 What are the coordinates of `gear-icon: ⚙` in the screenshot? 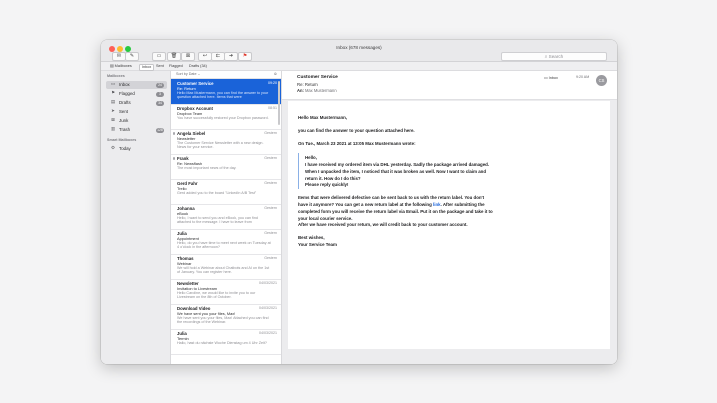 It's located at (113, 148).